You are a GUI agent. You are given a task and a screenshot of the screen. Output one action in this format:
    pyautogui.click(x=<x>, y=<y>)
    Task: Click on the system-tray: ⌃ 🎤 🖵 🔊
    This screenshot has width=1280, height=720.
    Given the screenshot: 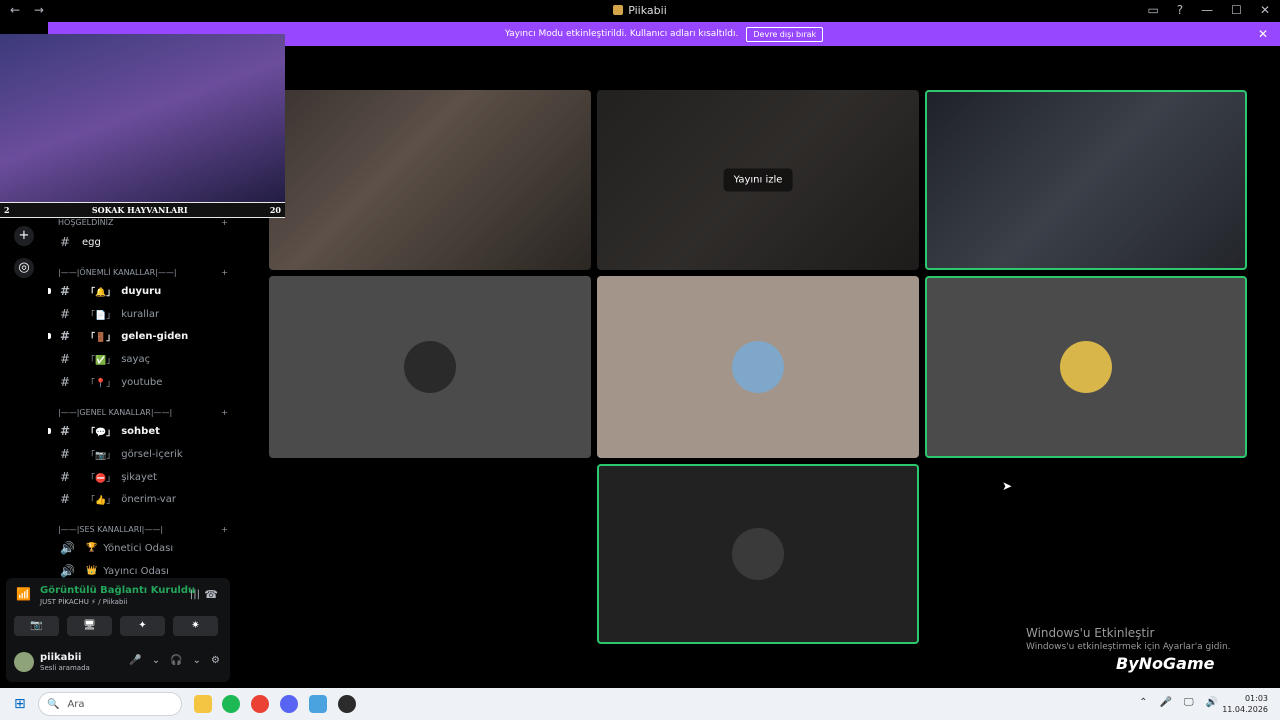 What is the action you would take?
    pyautogui.click(x=1178, y=702)
    